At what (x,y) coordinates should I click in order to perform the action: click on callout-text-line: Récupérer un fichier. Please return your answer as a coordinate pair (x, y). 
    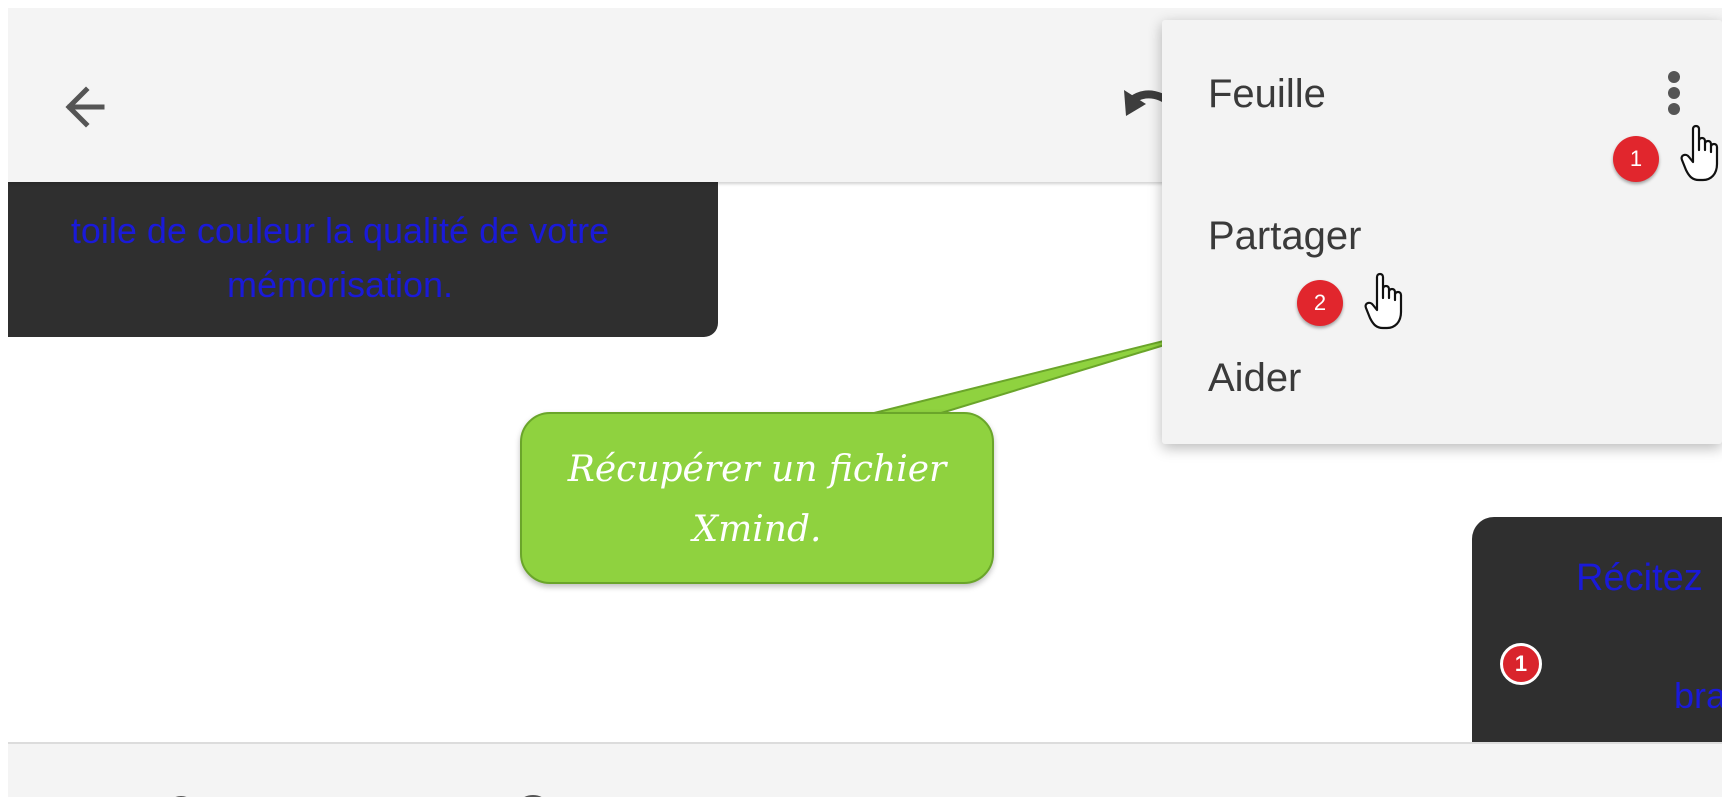
    Looking at the image, I should click on (757, 469).